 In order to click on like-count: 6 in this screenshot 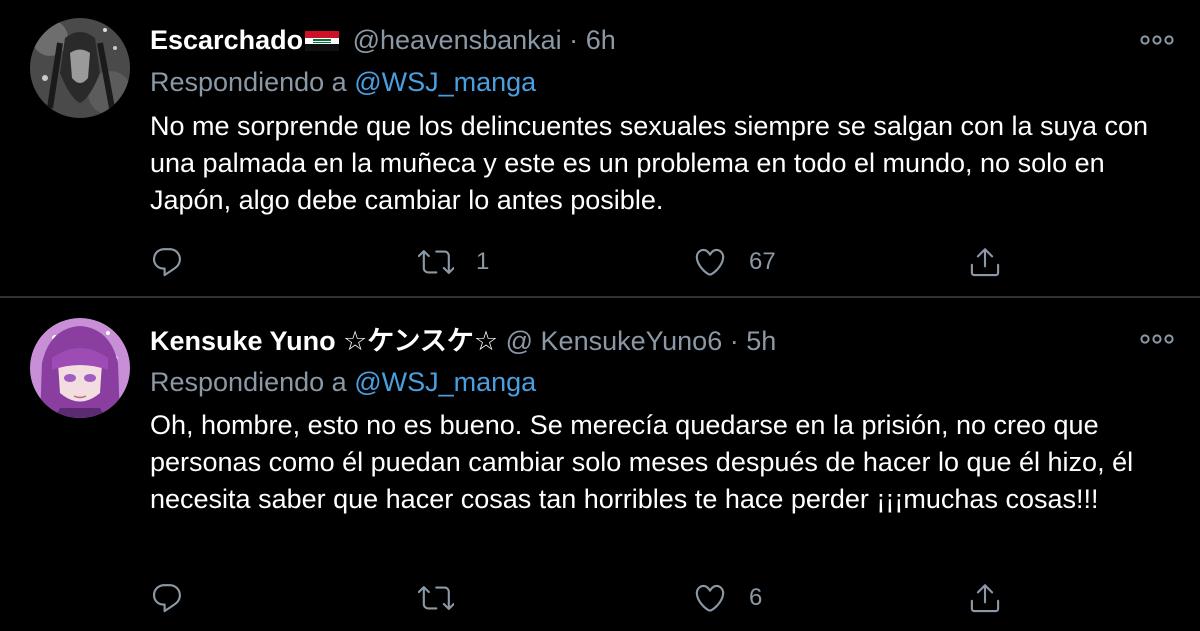, I will do `click(756, 597)`.